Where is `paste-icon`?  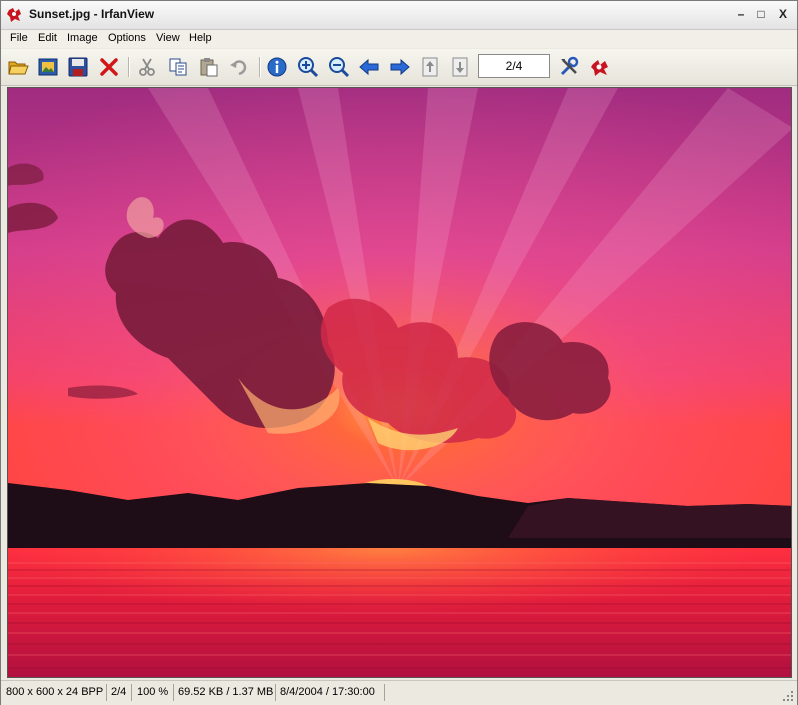
paste-icon is located at coordinates (209, 67).